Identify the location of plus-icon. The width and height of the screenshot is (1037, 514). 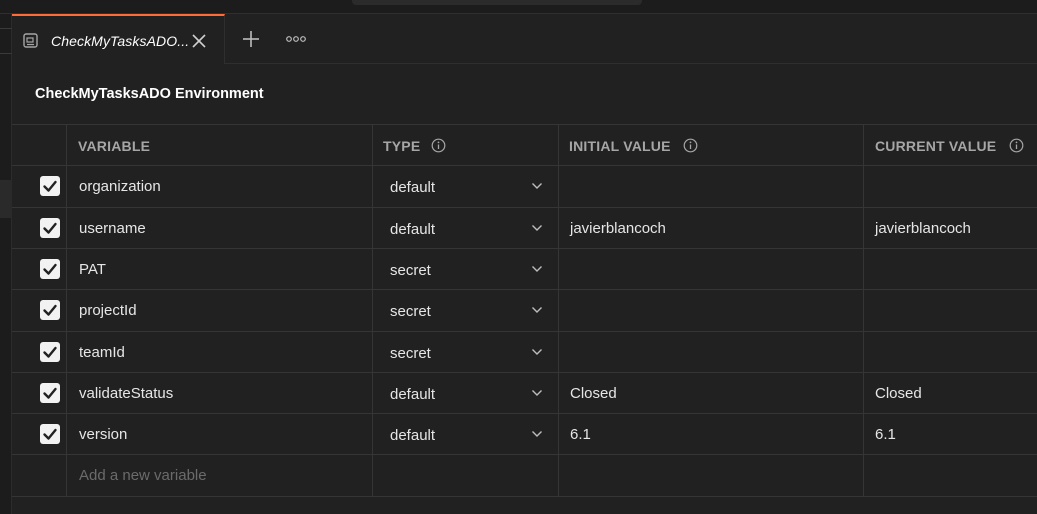
(251, 39).